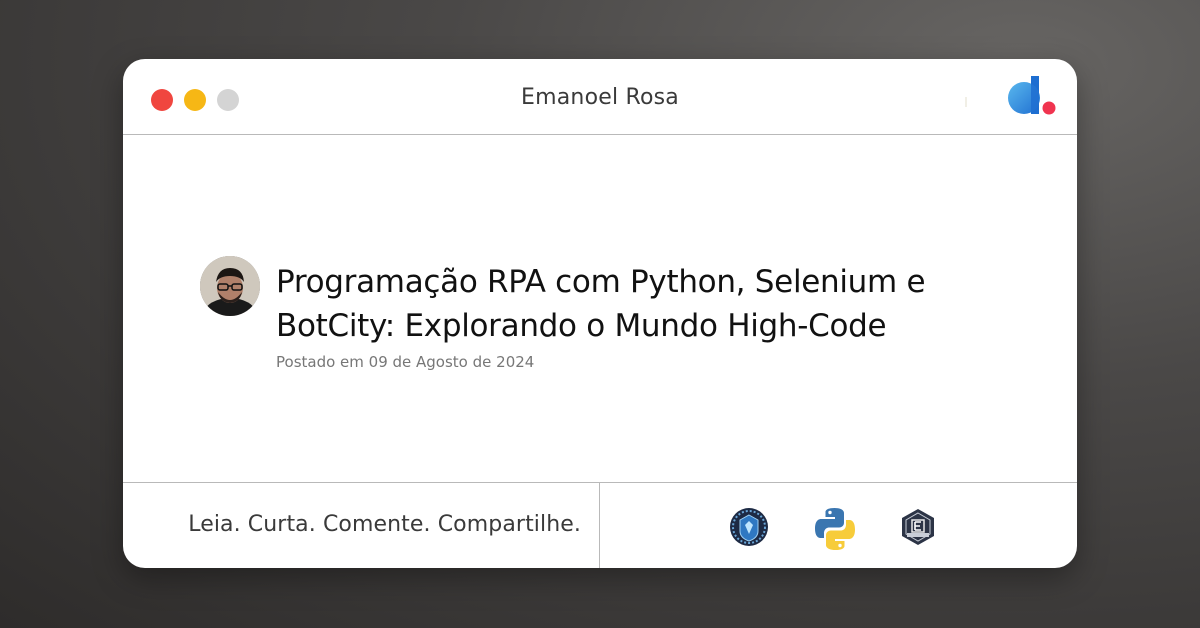 This screenshot has height=628, width=1200. I want to click on avatar-image, so click(230, 286).